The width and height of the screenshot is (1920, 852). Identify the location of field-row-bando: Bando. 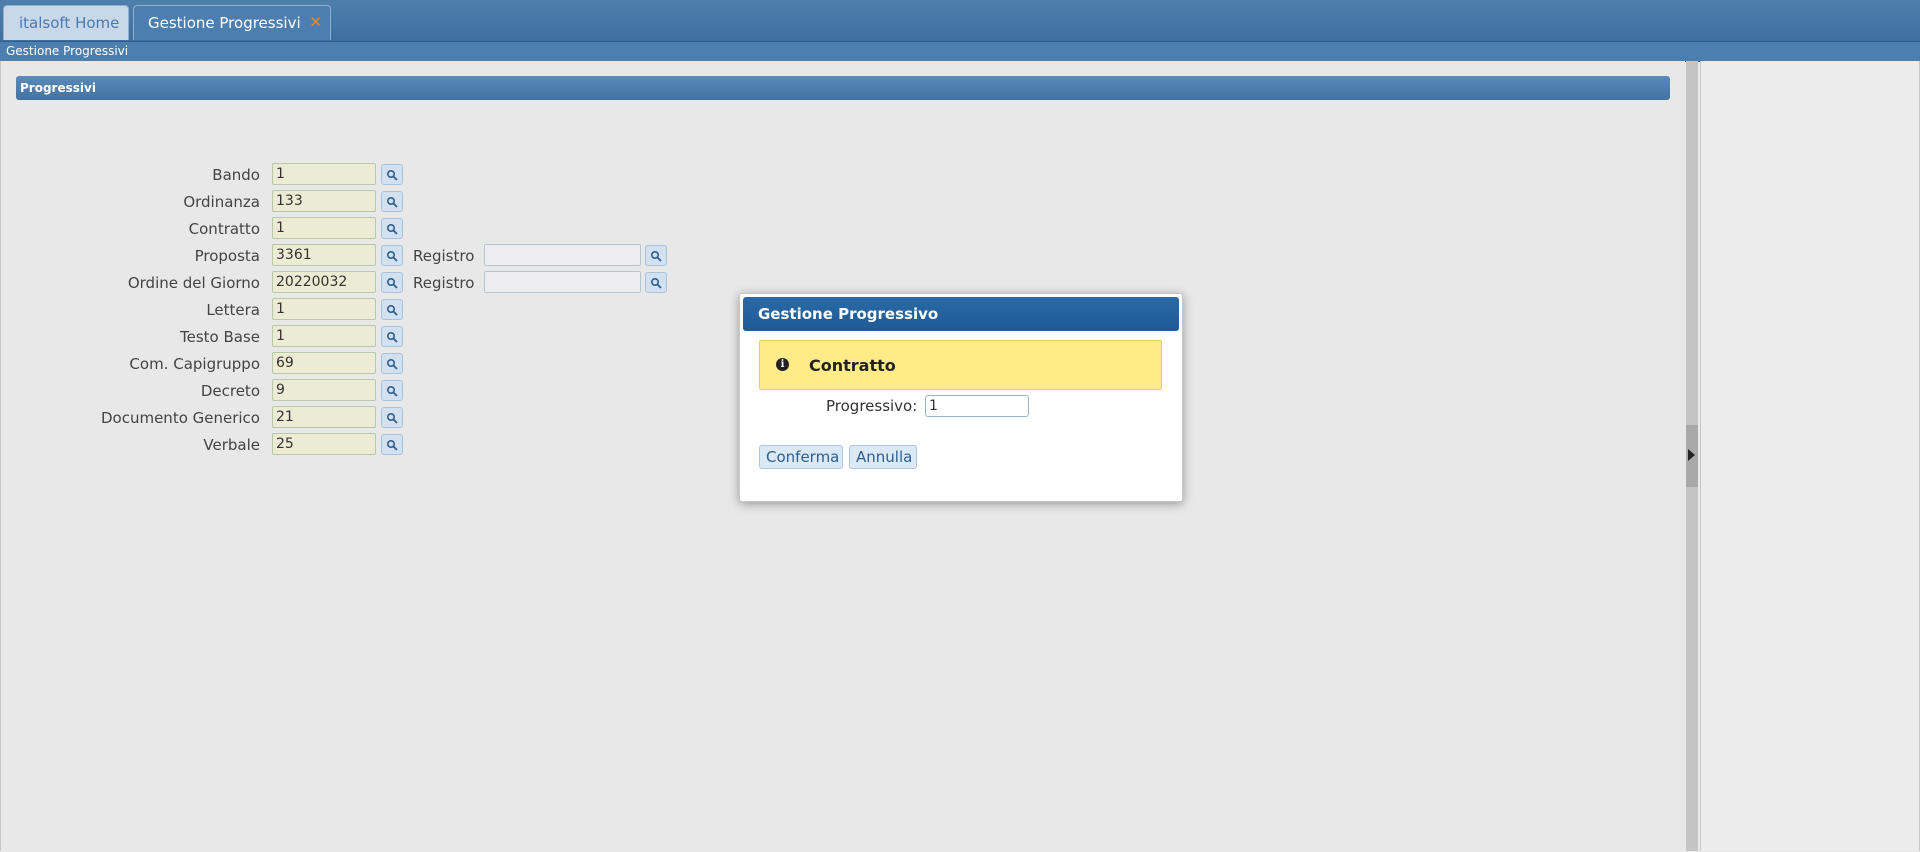
(351, 175).